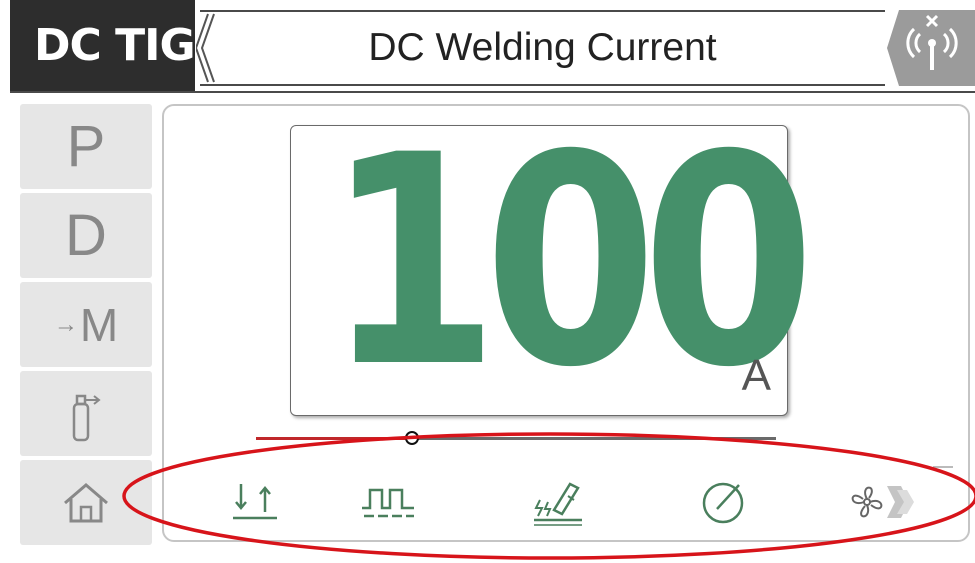  What do you see at coordinates (103, 45) in the screenshot?
I see `mode-label: DC TIG` at bounding box center [103, 45].